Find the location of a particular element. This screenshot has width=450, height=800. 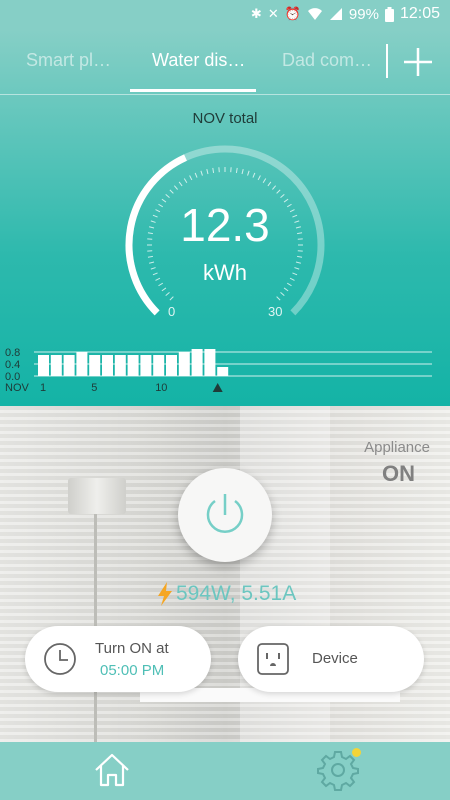

usage-unit: kWh is located at coordinates (225, 272).